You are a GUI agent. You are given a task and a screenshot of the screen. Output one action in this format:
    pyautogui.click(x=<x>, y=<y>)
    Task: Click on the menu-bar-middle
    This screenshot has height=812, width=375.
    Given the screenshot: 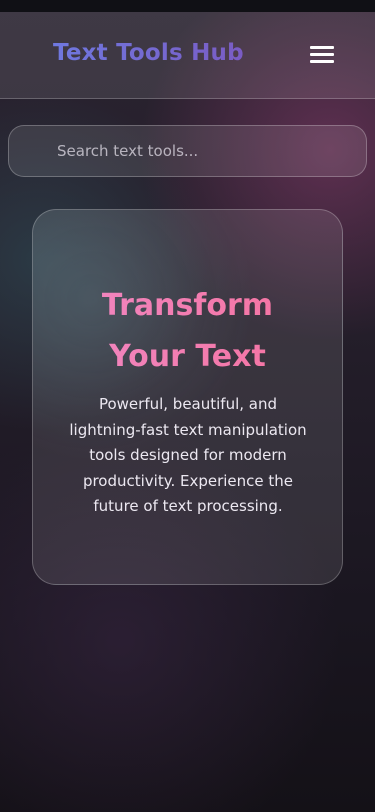 What is the action you would take?
    pyautogui.click(x=322, y=54)
    